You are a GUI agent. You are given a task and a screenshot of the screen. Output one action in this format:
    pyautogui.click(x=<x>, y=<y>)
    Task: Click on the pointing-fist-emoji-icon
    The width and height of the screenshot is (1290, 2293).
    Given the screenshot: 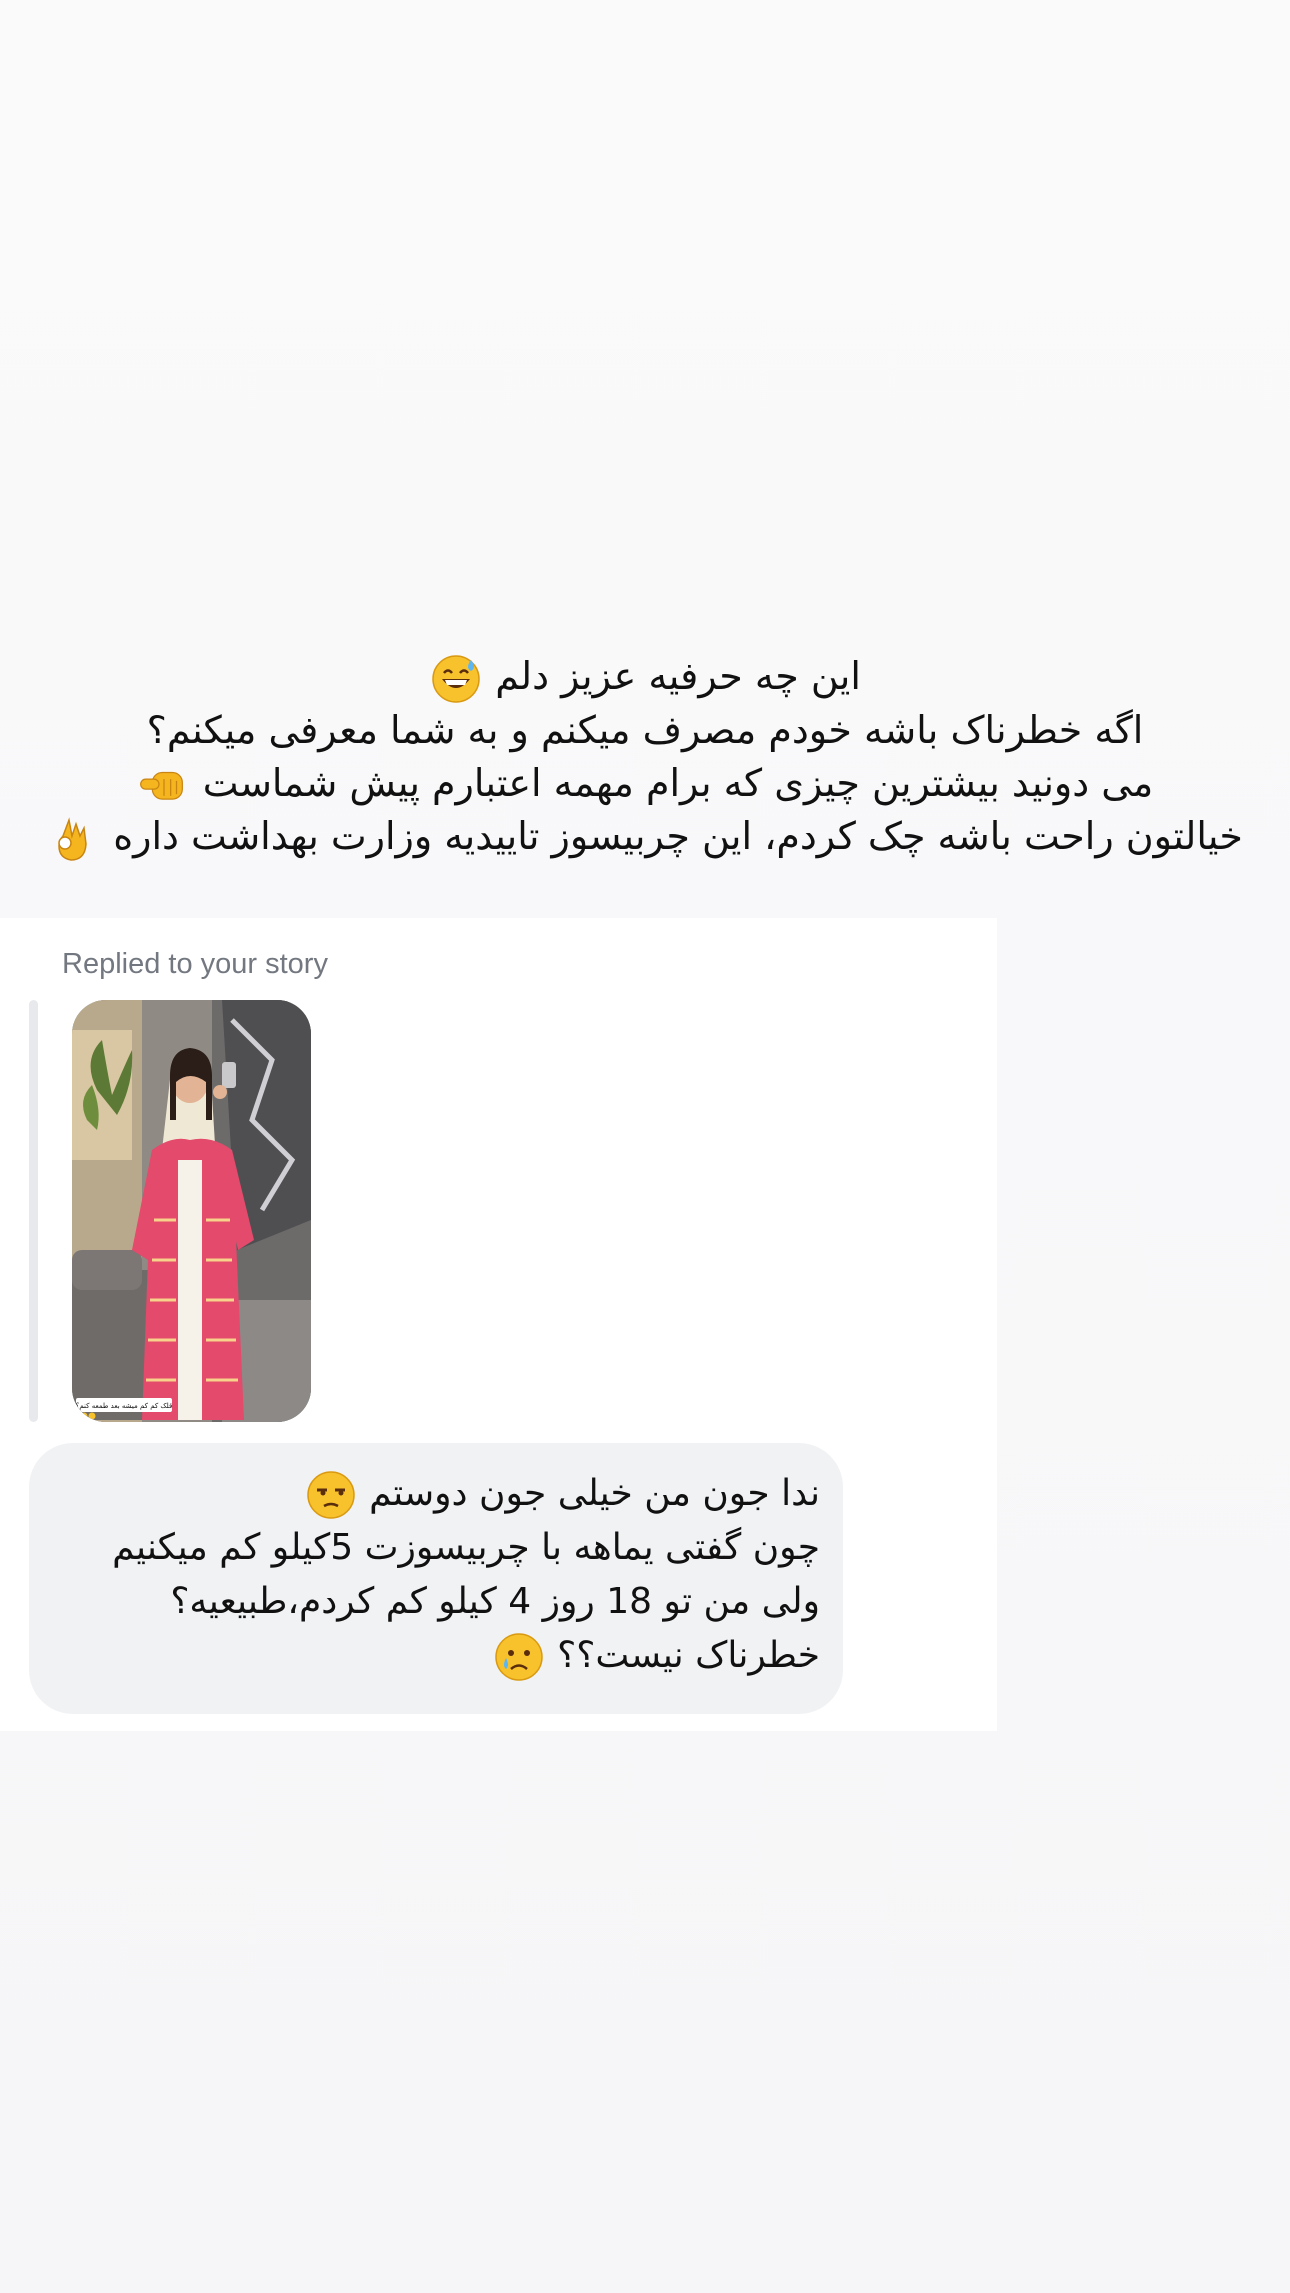 What is the action you would take?
    pyautogui.click(x=161, y=785)
    